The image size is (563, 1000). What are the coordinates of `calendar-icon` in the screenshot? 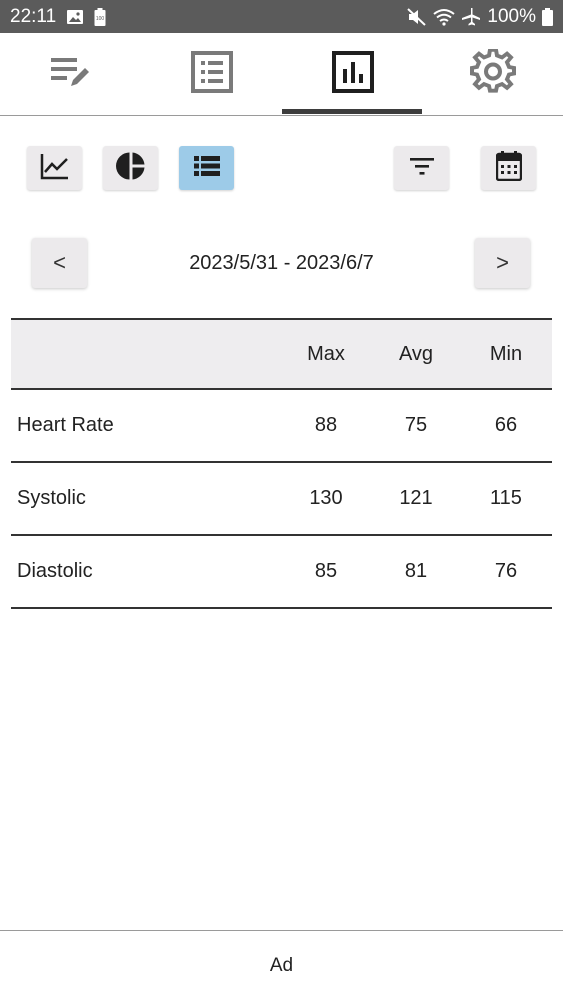 It's located at (508, 168).